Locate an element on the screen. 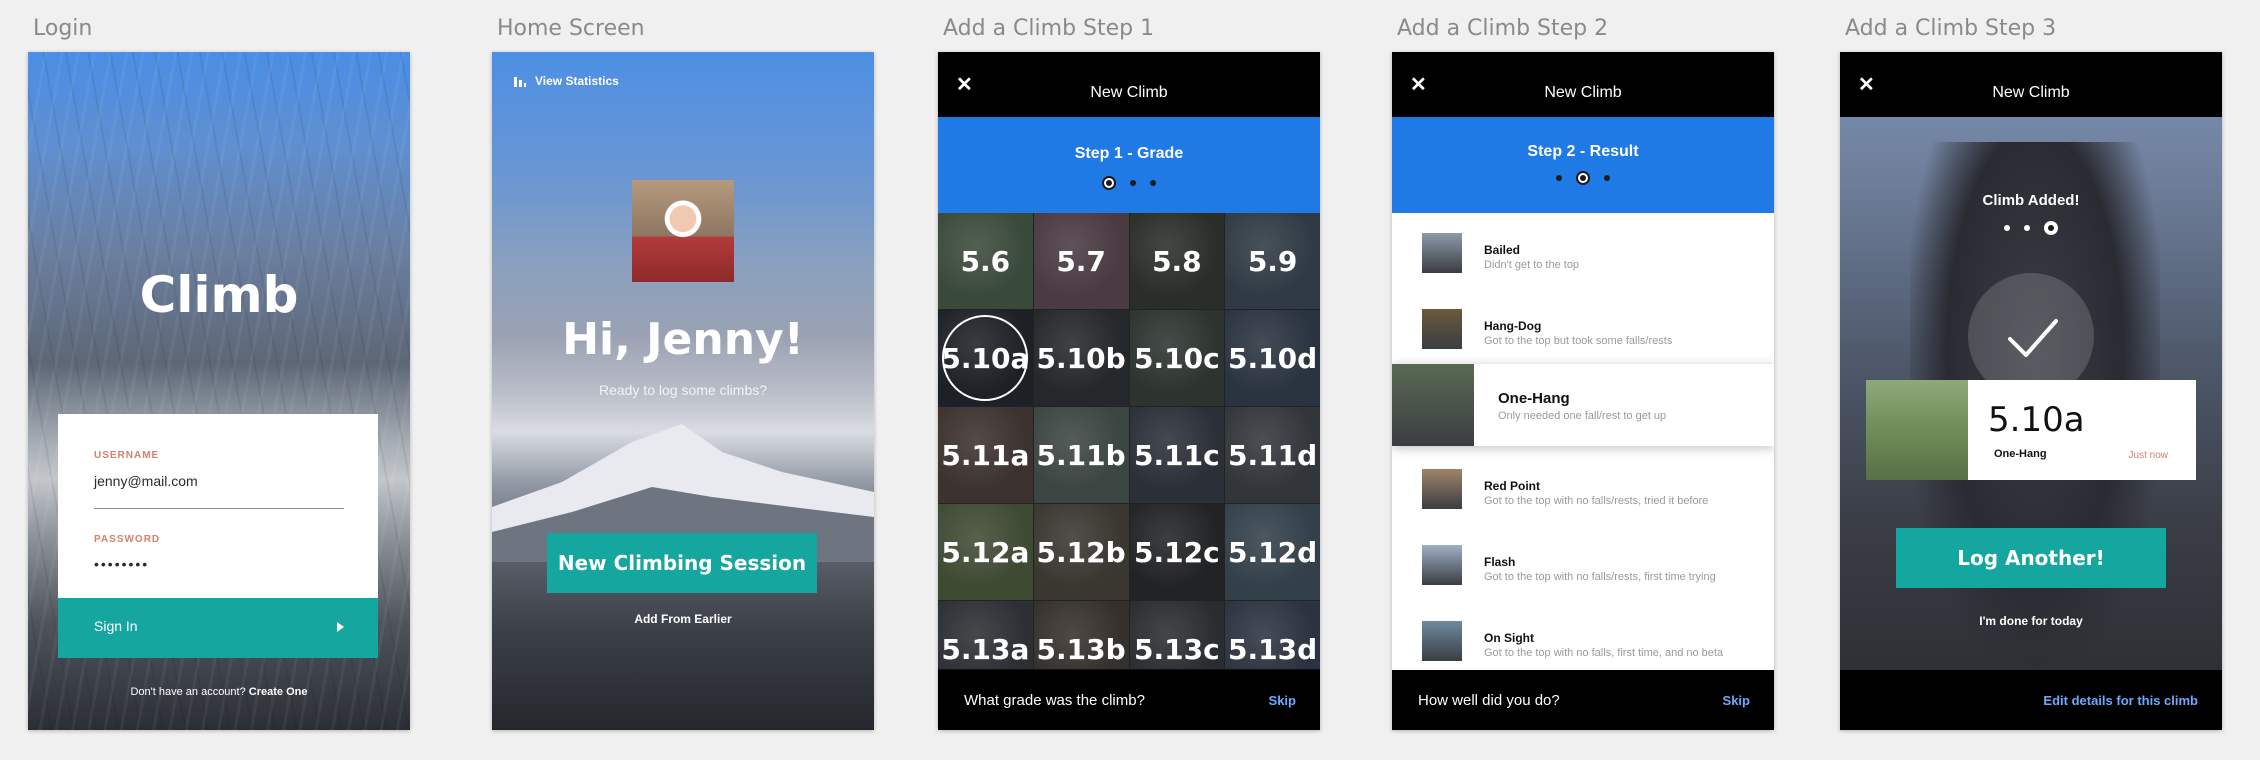 This screenshot has width=2260, height=760. done-for-today-link: I'm done for today is located at coordinates (2031, 621).